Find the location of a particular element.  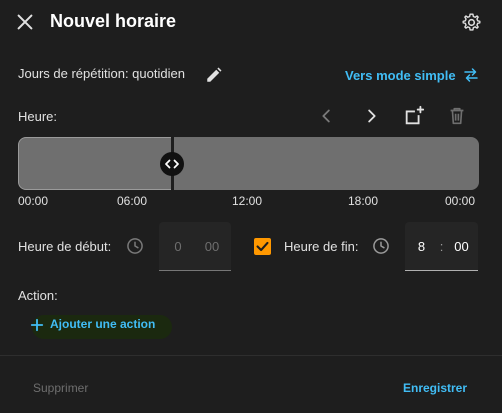

resize-handle is located at coordinates (172, 164).